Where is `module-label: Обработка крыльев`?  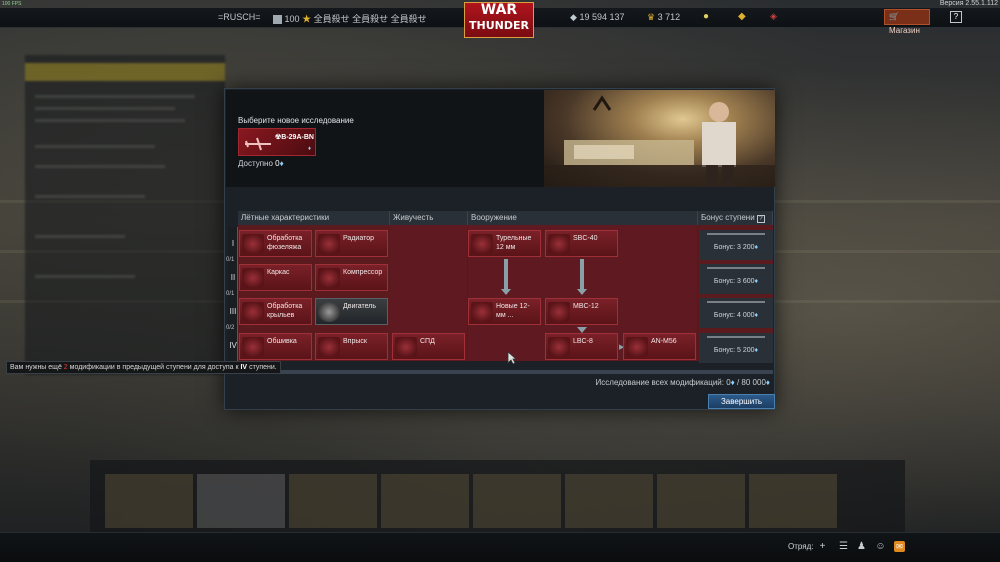 module-label: Обработка крыльев is located at coordinates (285, 311).